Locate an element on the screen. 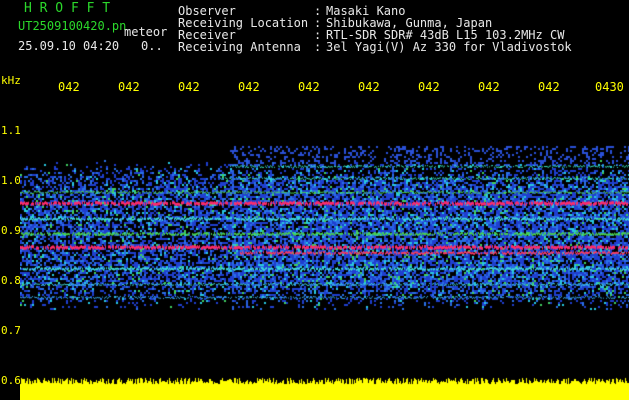 This screenshot has height=400, width=629. antenna-field-label: Receiving Antenna is located at coordinates (239, 47).